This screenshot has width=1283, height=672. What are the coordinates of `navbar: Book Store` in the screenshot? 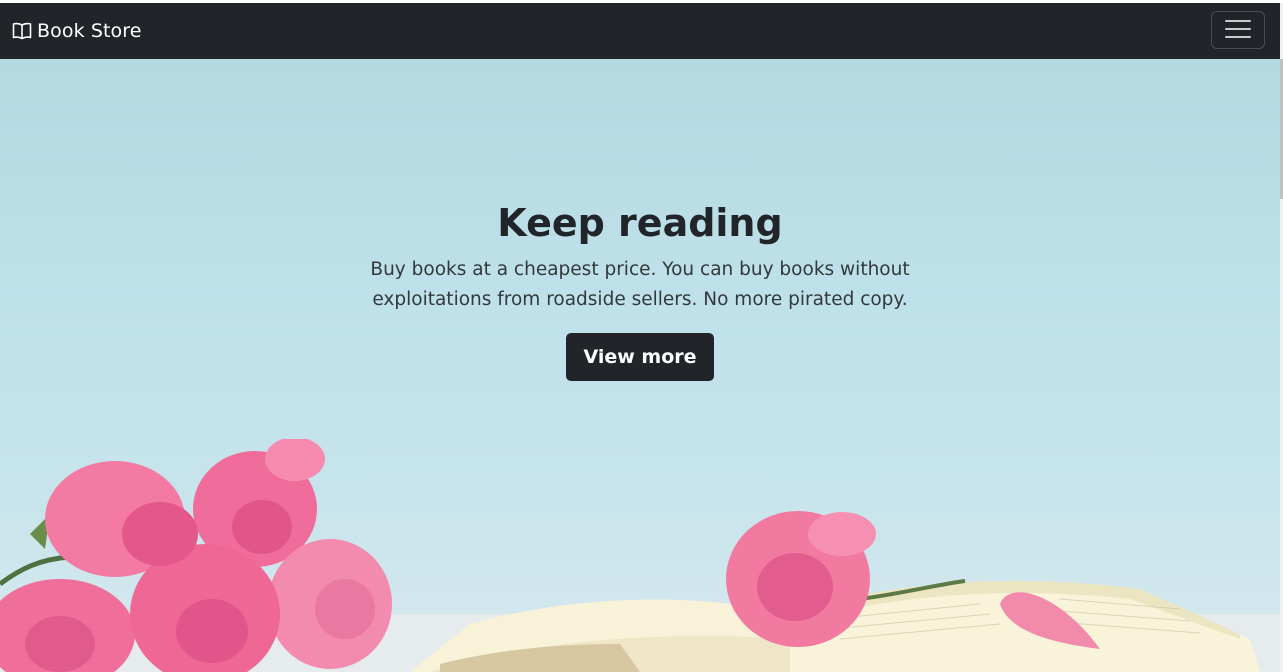 It's located at (640, 31).